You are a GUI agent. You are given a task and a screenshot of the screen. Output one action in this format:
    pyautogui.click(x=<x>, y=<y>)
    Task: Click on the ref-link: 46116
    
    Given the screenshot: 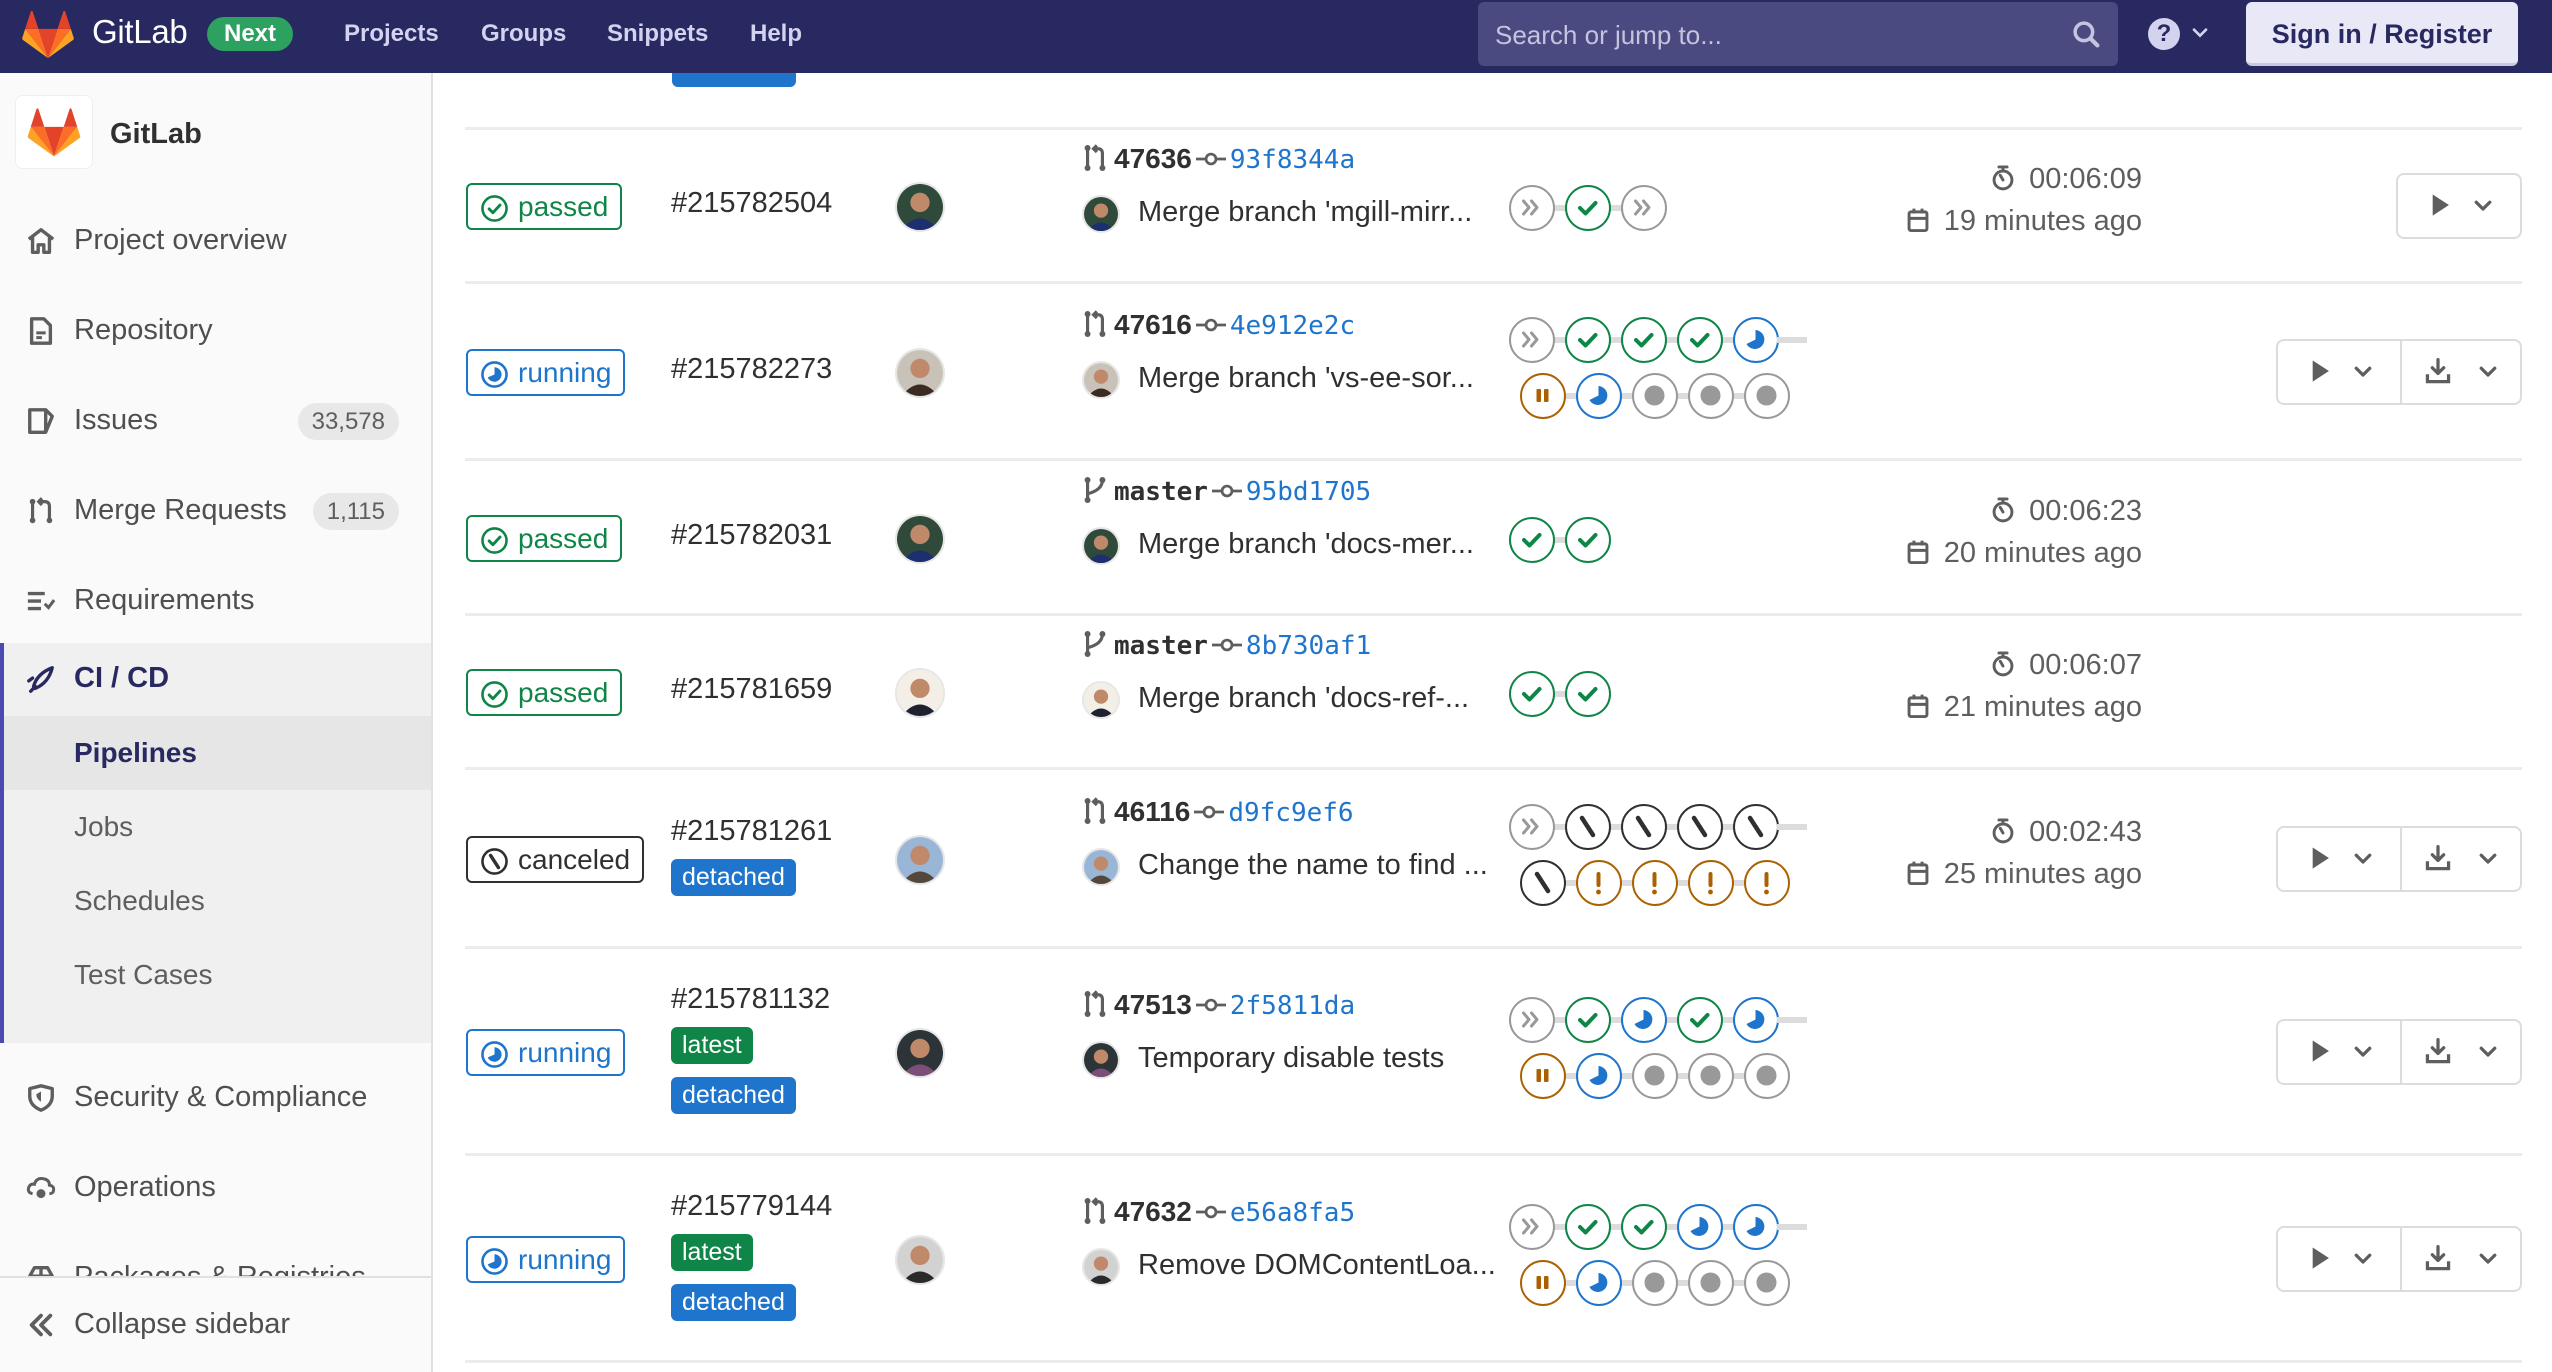 What is the action you would take?
    pyautogui.click(x=1152, y=811)
    